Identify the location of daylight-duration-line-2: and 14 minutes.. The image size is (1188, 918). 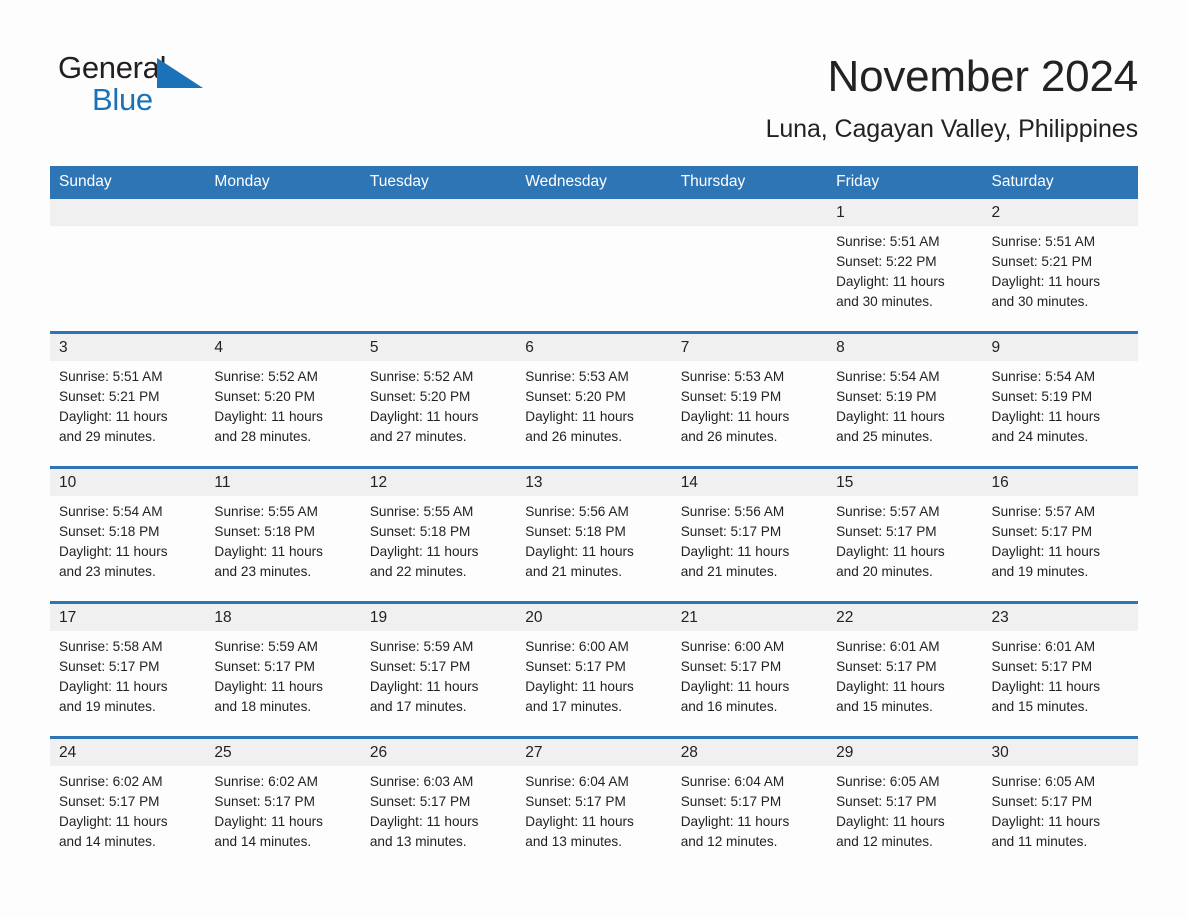
(263, 841).